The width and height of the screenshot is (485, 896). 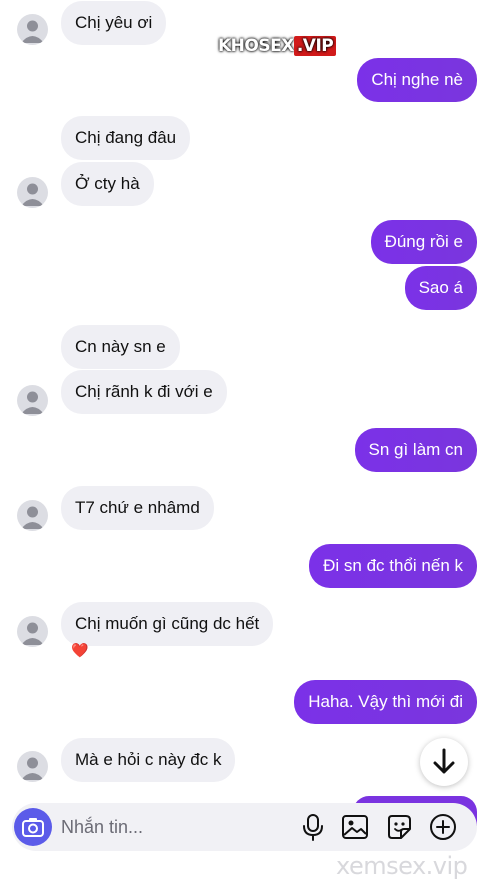 I want to click on add-button, so click(x=443, y=827).